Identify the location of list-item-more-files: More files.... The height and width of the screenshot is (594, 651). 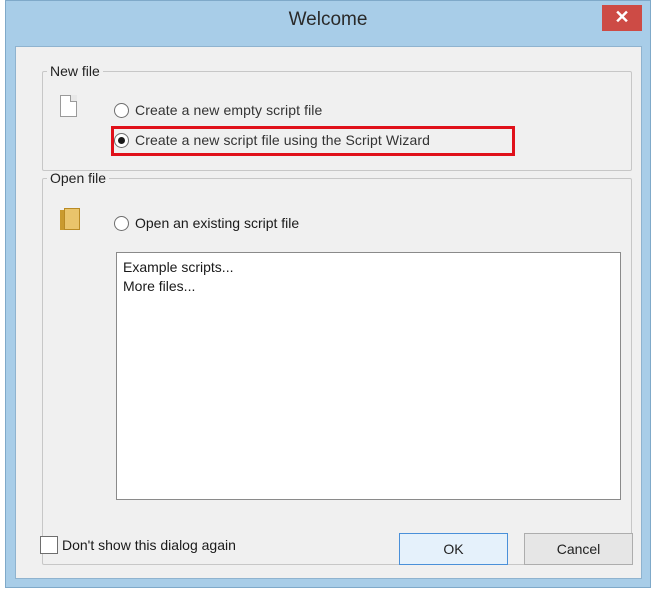
(368, 286).